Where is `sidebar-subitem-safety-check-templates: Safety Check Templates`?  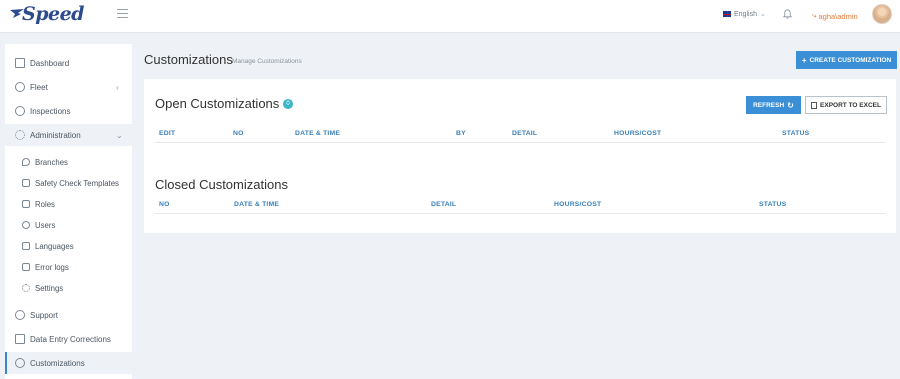 sidebar-subitem-safety-check-templates: Safety Check Templates is located at coordinates (68, 183).